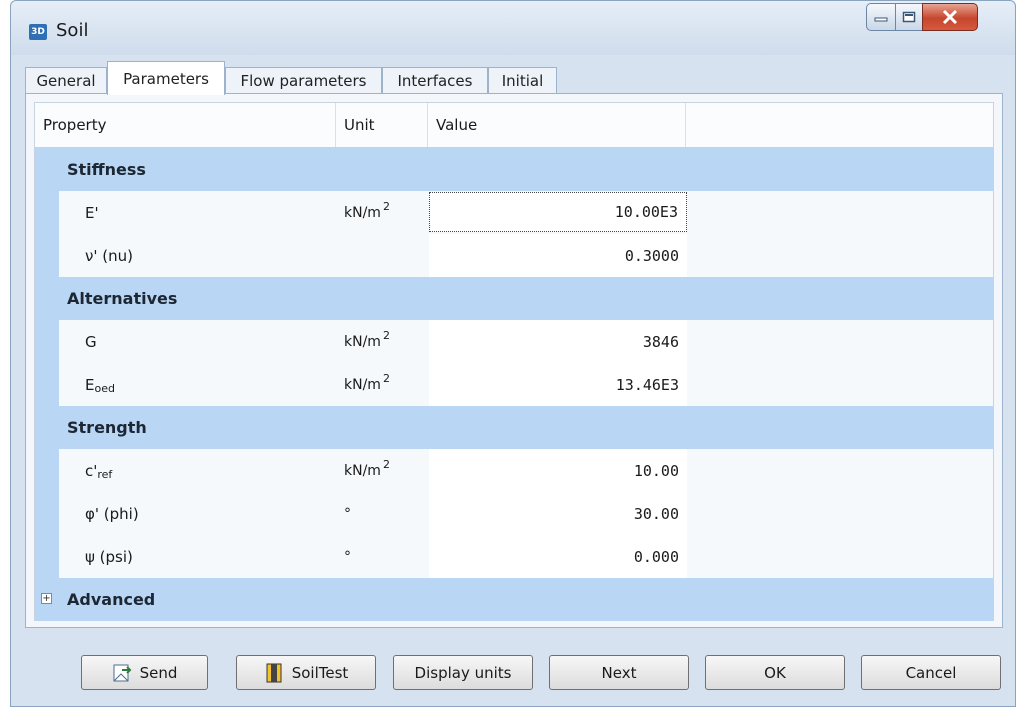 This screenshot has width=1022, height=711. I want to click on minimize-button, so click(881, 17).